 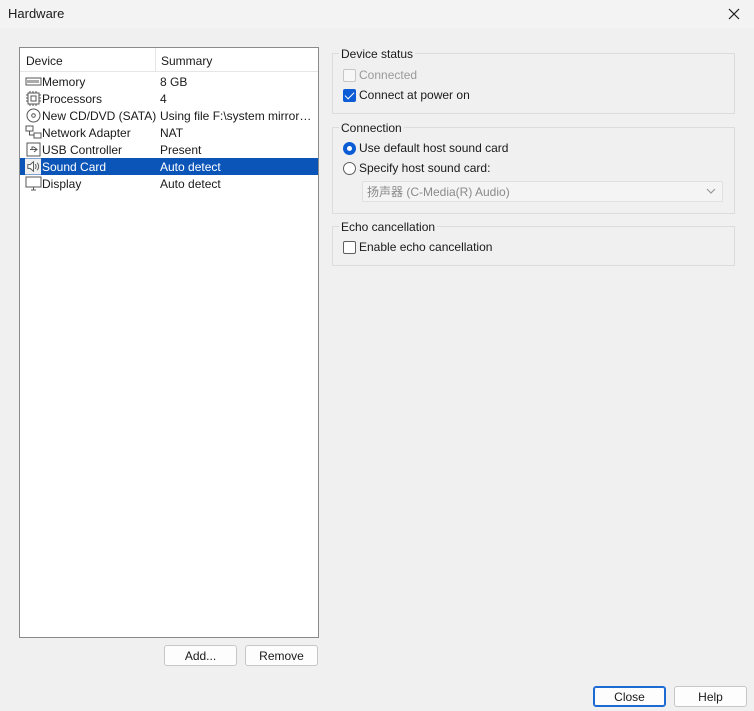 I want to click on device-name: Network Adapter, so click(x=86, y=133).